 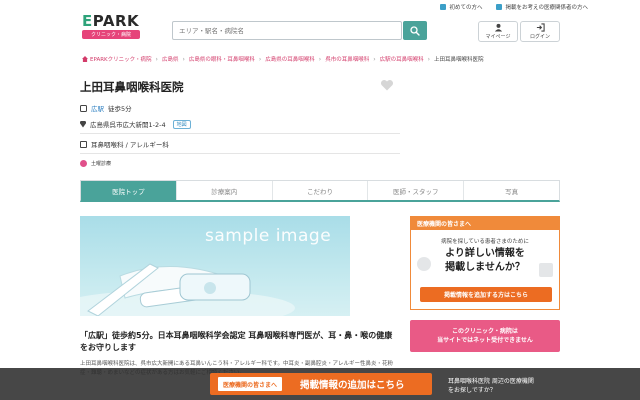 I want to click on access-row: 広駅 徒歩5分, so click(x=106, y=108).